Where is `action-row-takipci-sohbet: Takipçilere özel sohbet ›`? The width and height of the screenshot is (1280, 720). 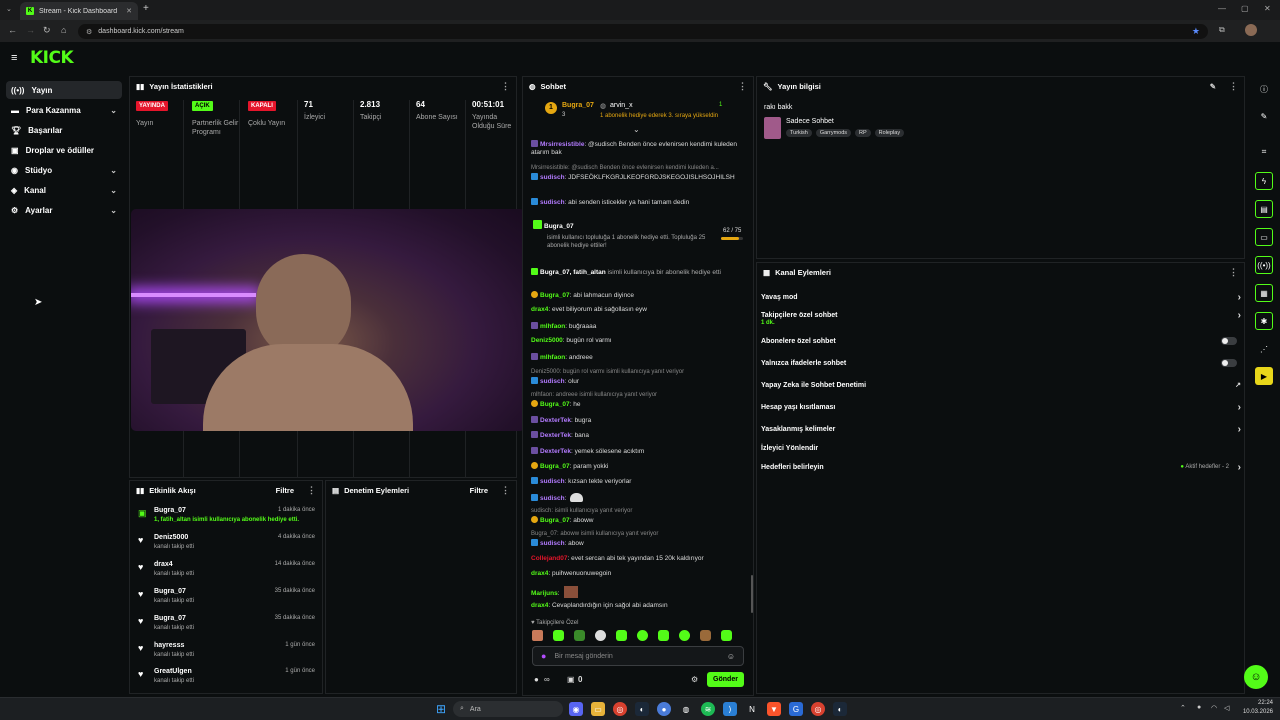
action-row-takipci-sohbet: Takipçilere özel sohbet › is located at coordinates (1001, 315).